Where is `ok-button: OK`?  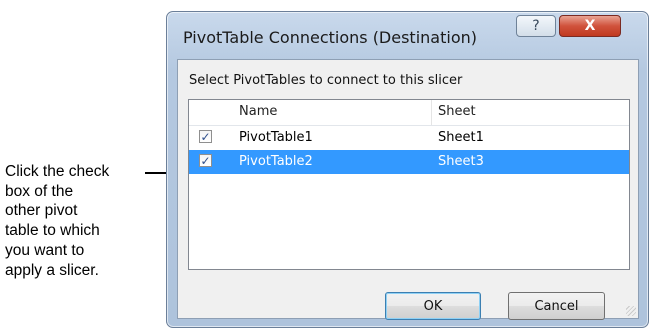
ok-button: OK is located at coordinates (433, 306).